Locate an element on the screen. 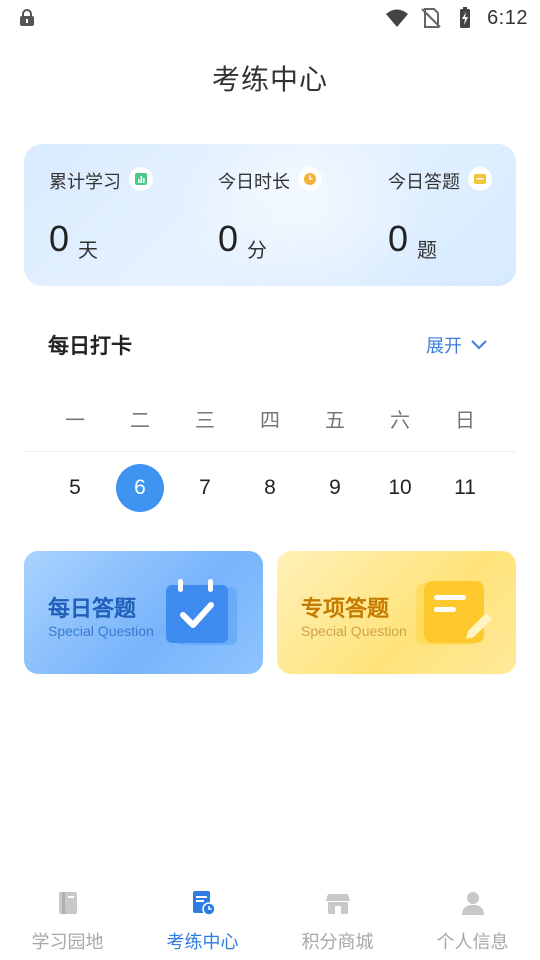  date-cell: 11 is located at coordinates (465, 488).